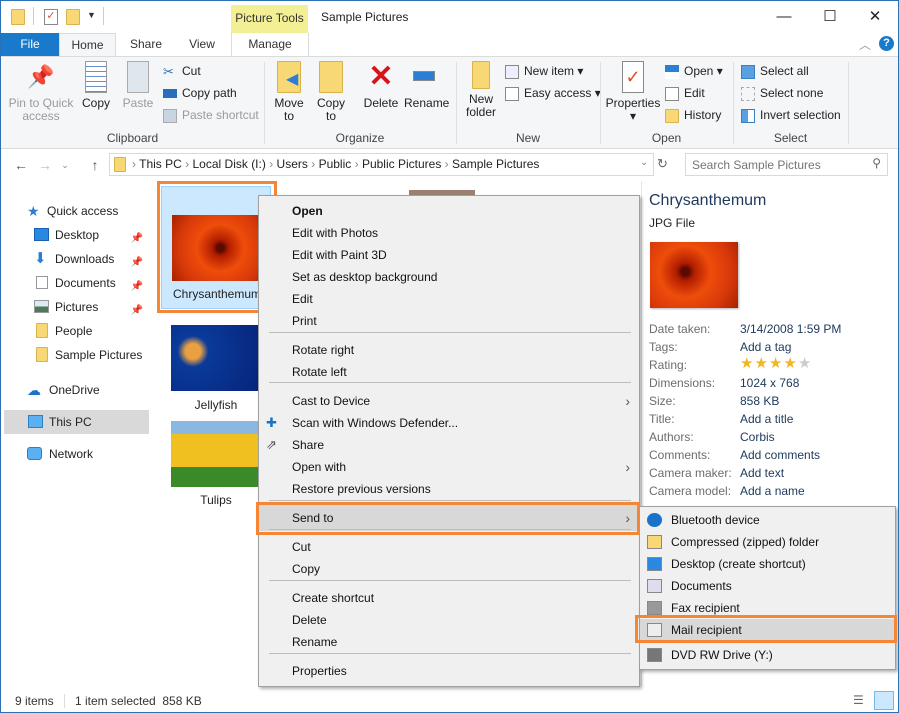  What do you see at coordinates (481, 90) in the screenshot?
I see `new-folder-button: New folder` at bounding box center [481, 90].